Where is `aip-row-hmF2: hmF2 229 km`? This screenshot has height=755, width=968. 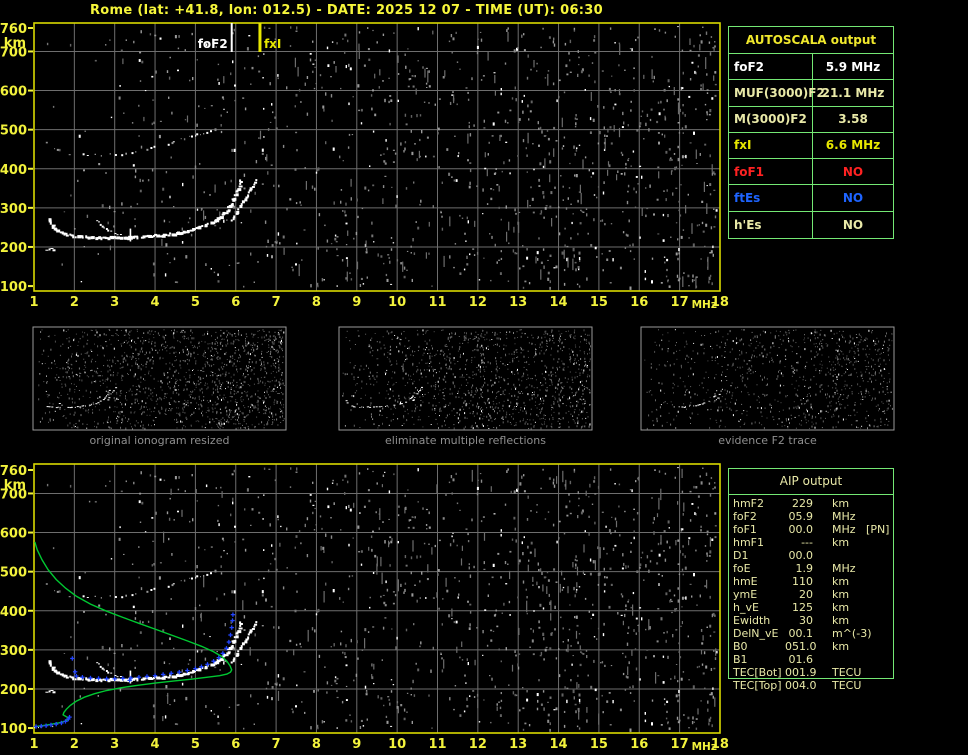
aip-row-hmF2: hmF2 229 km is located at coordinates (813, 503).